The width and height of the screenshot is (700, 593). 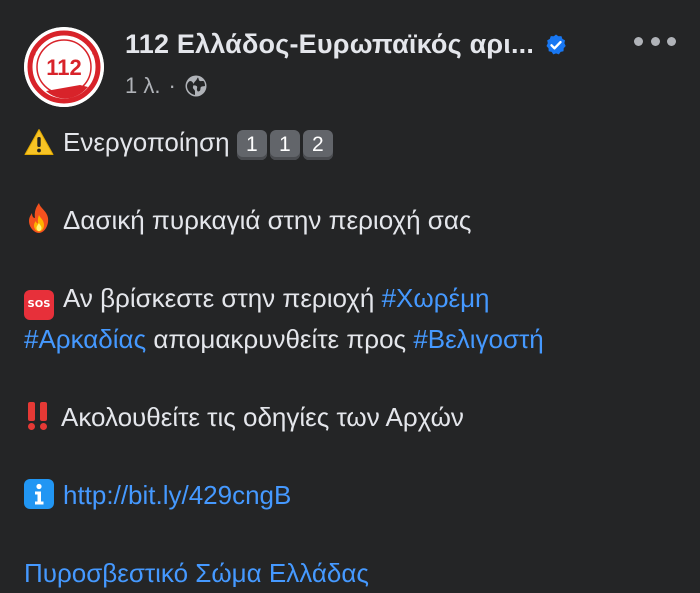 I want to click on avatar-text: 112, so click(x=64, y=67).